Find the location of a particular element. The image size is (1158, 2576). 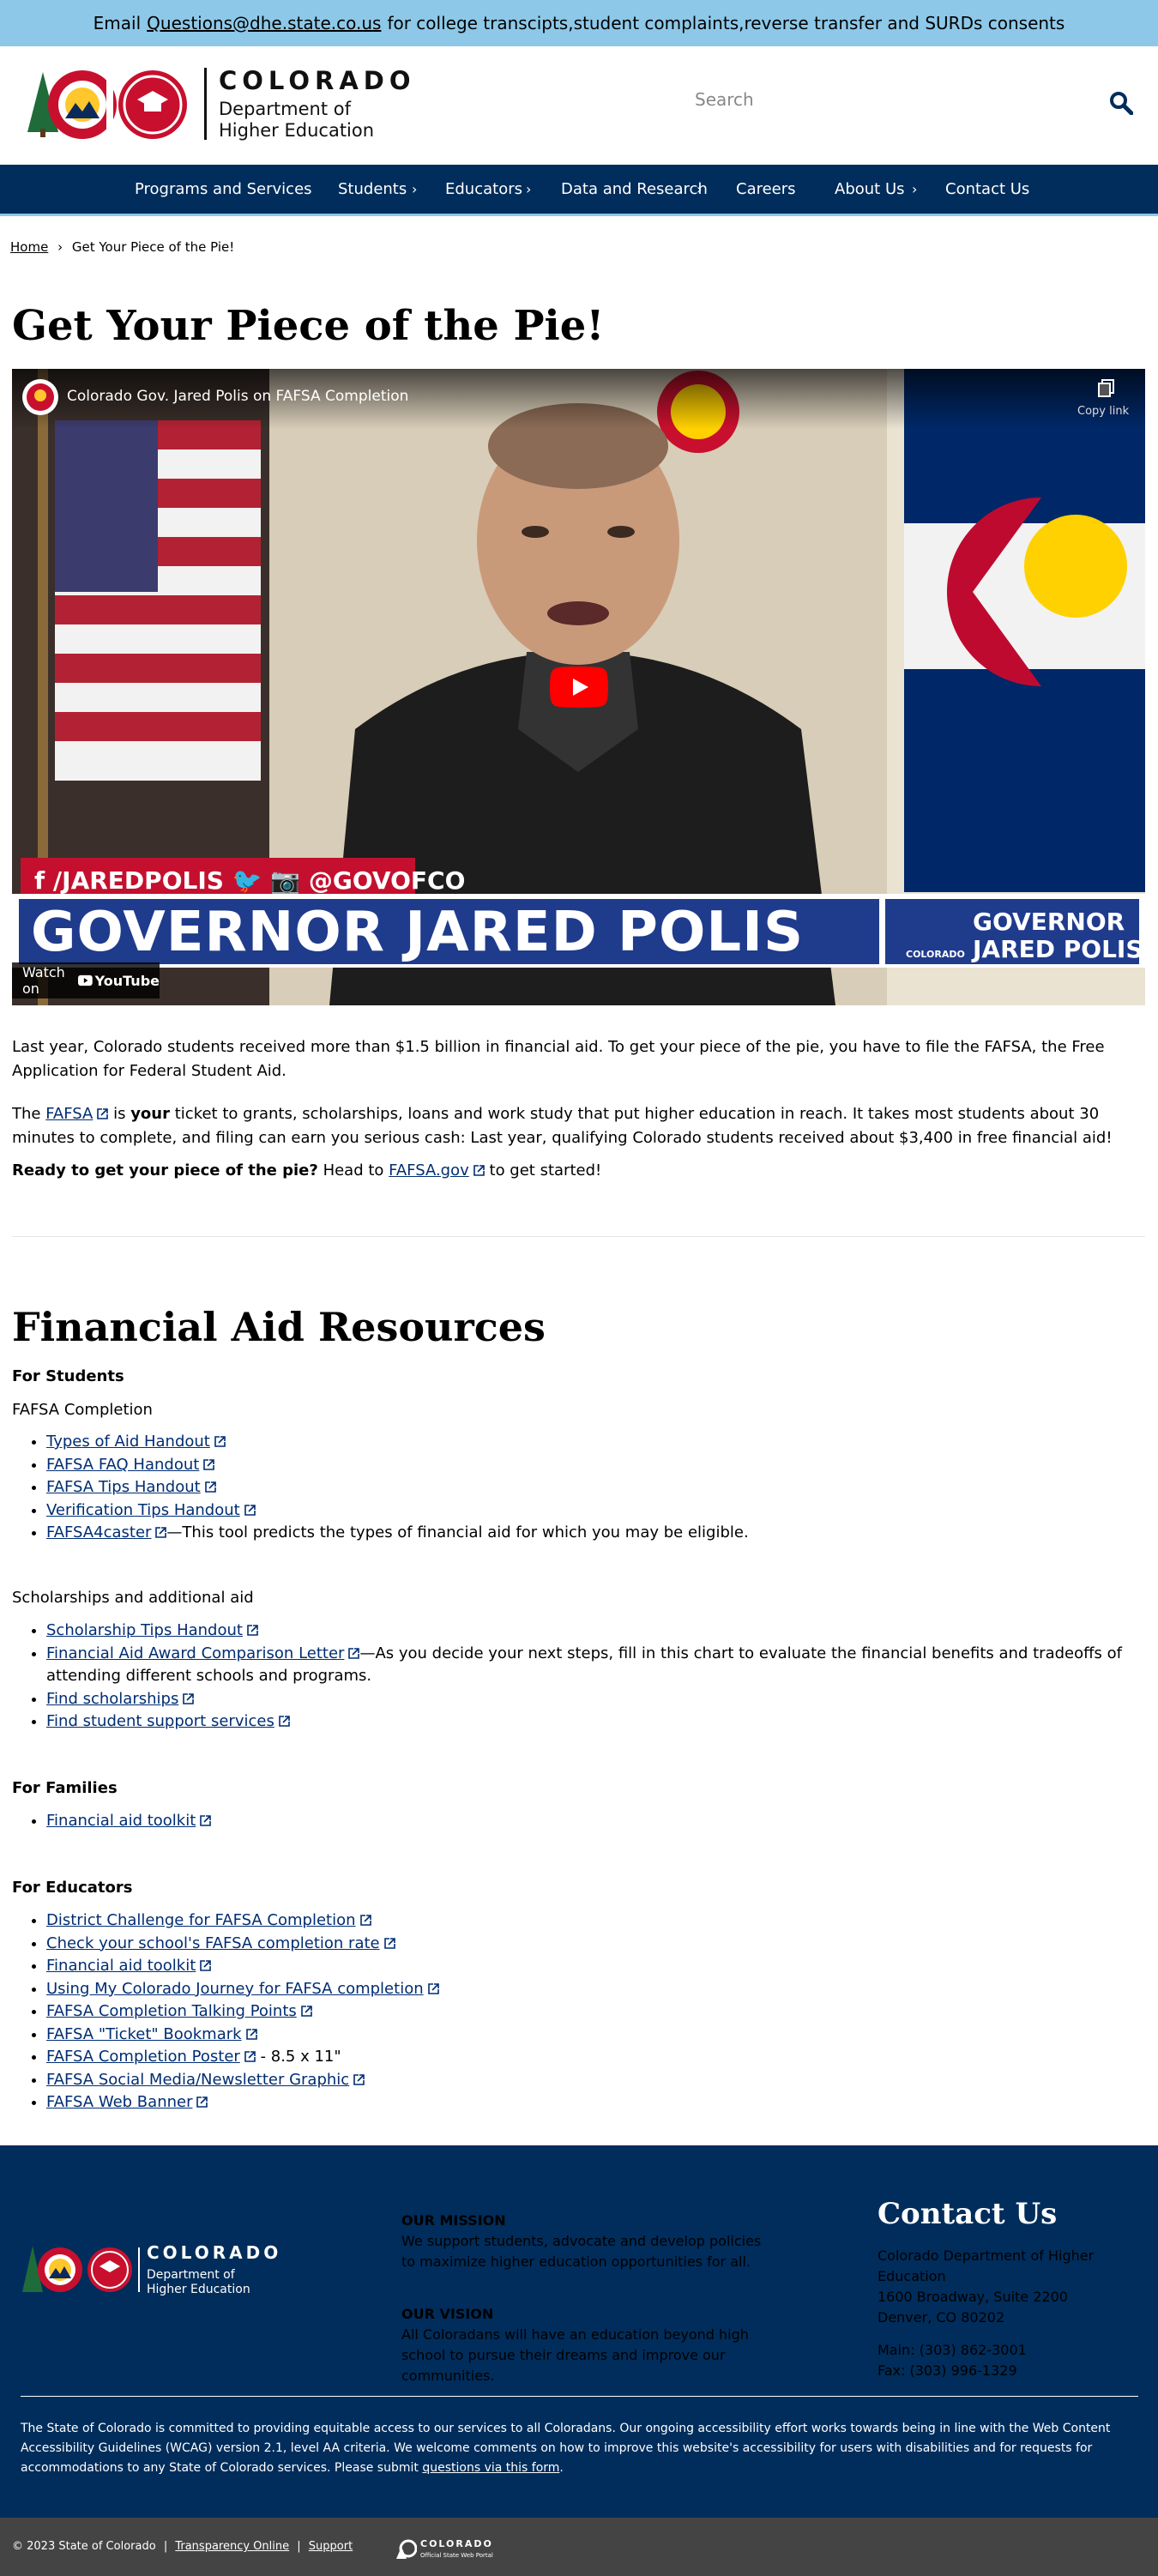

site-header: COLORADO Department of Higher Education is located at coordinates (579, 105).